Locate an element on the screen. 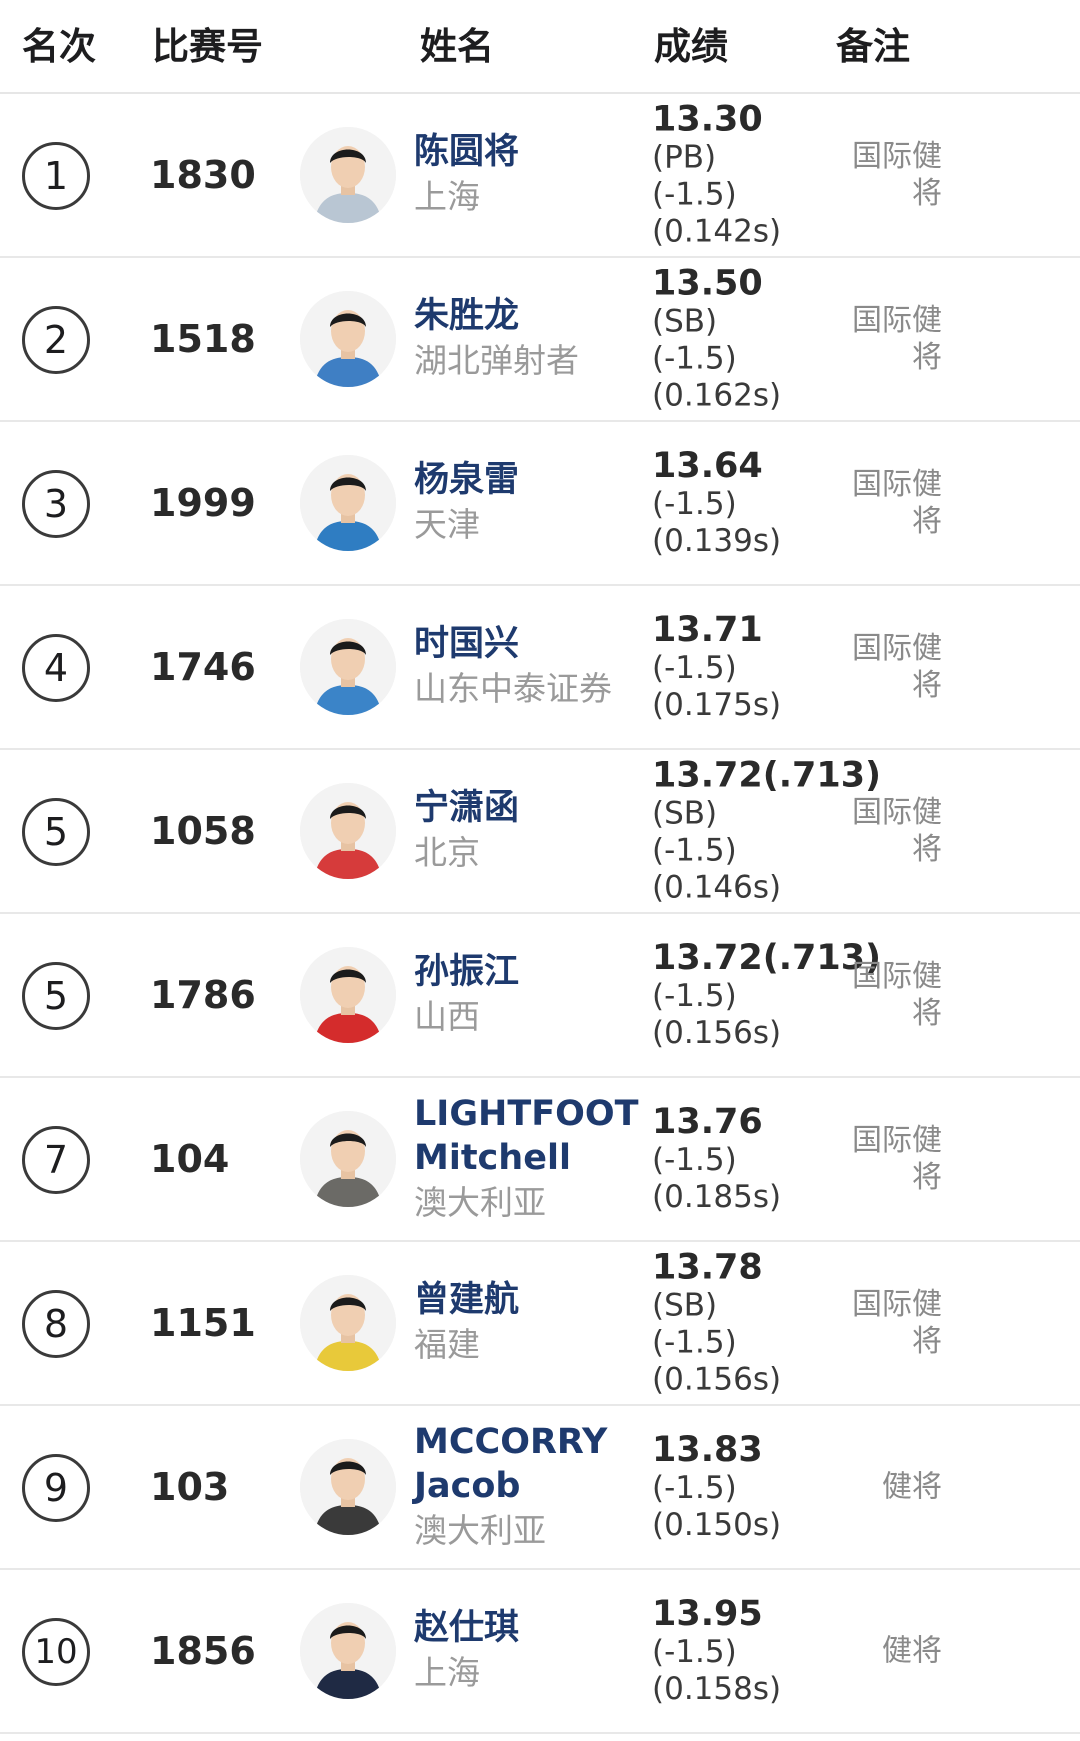 The image size is (1080, 1741). athlete-team: 山东中泰证券 is located at coordinates (513, 688).